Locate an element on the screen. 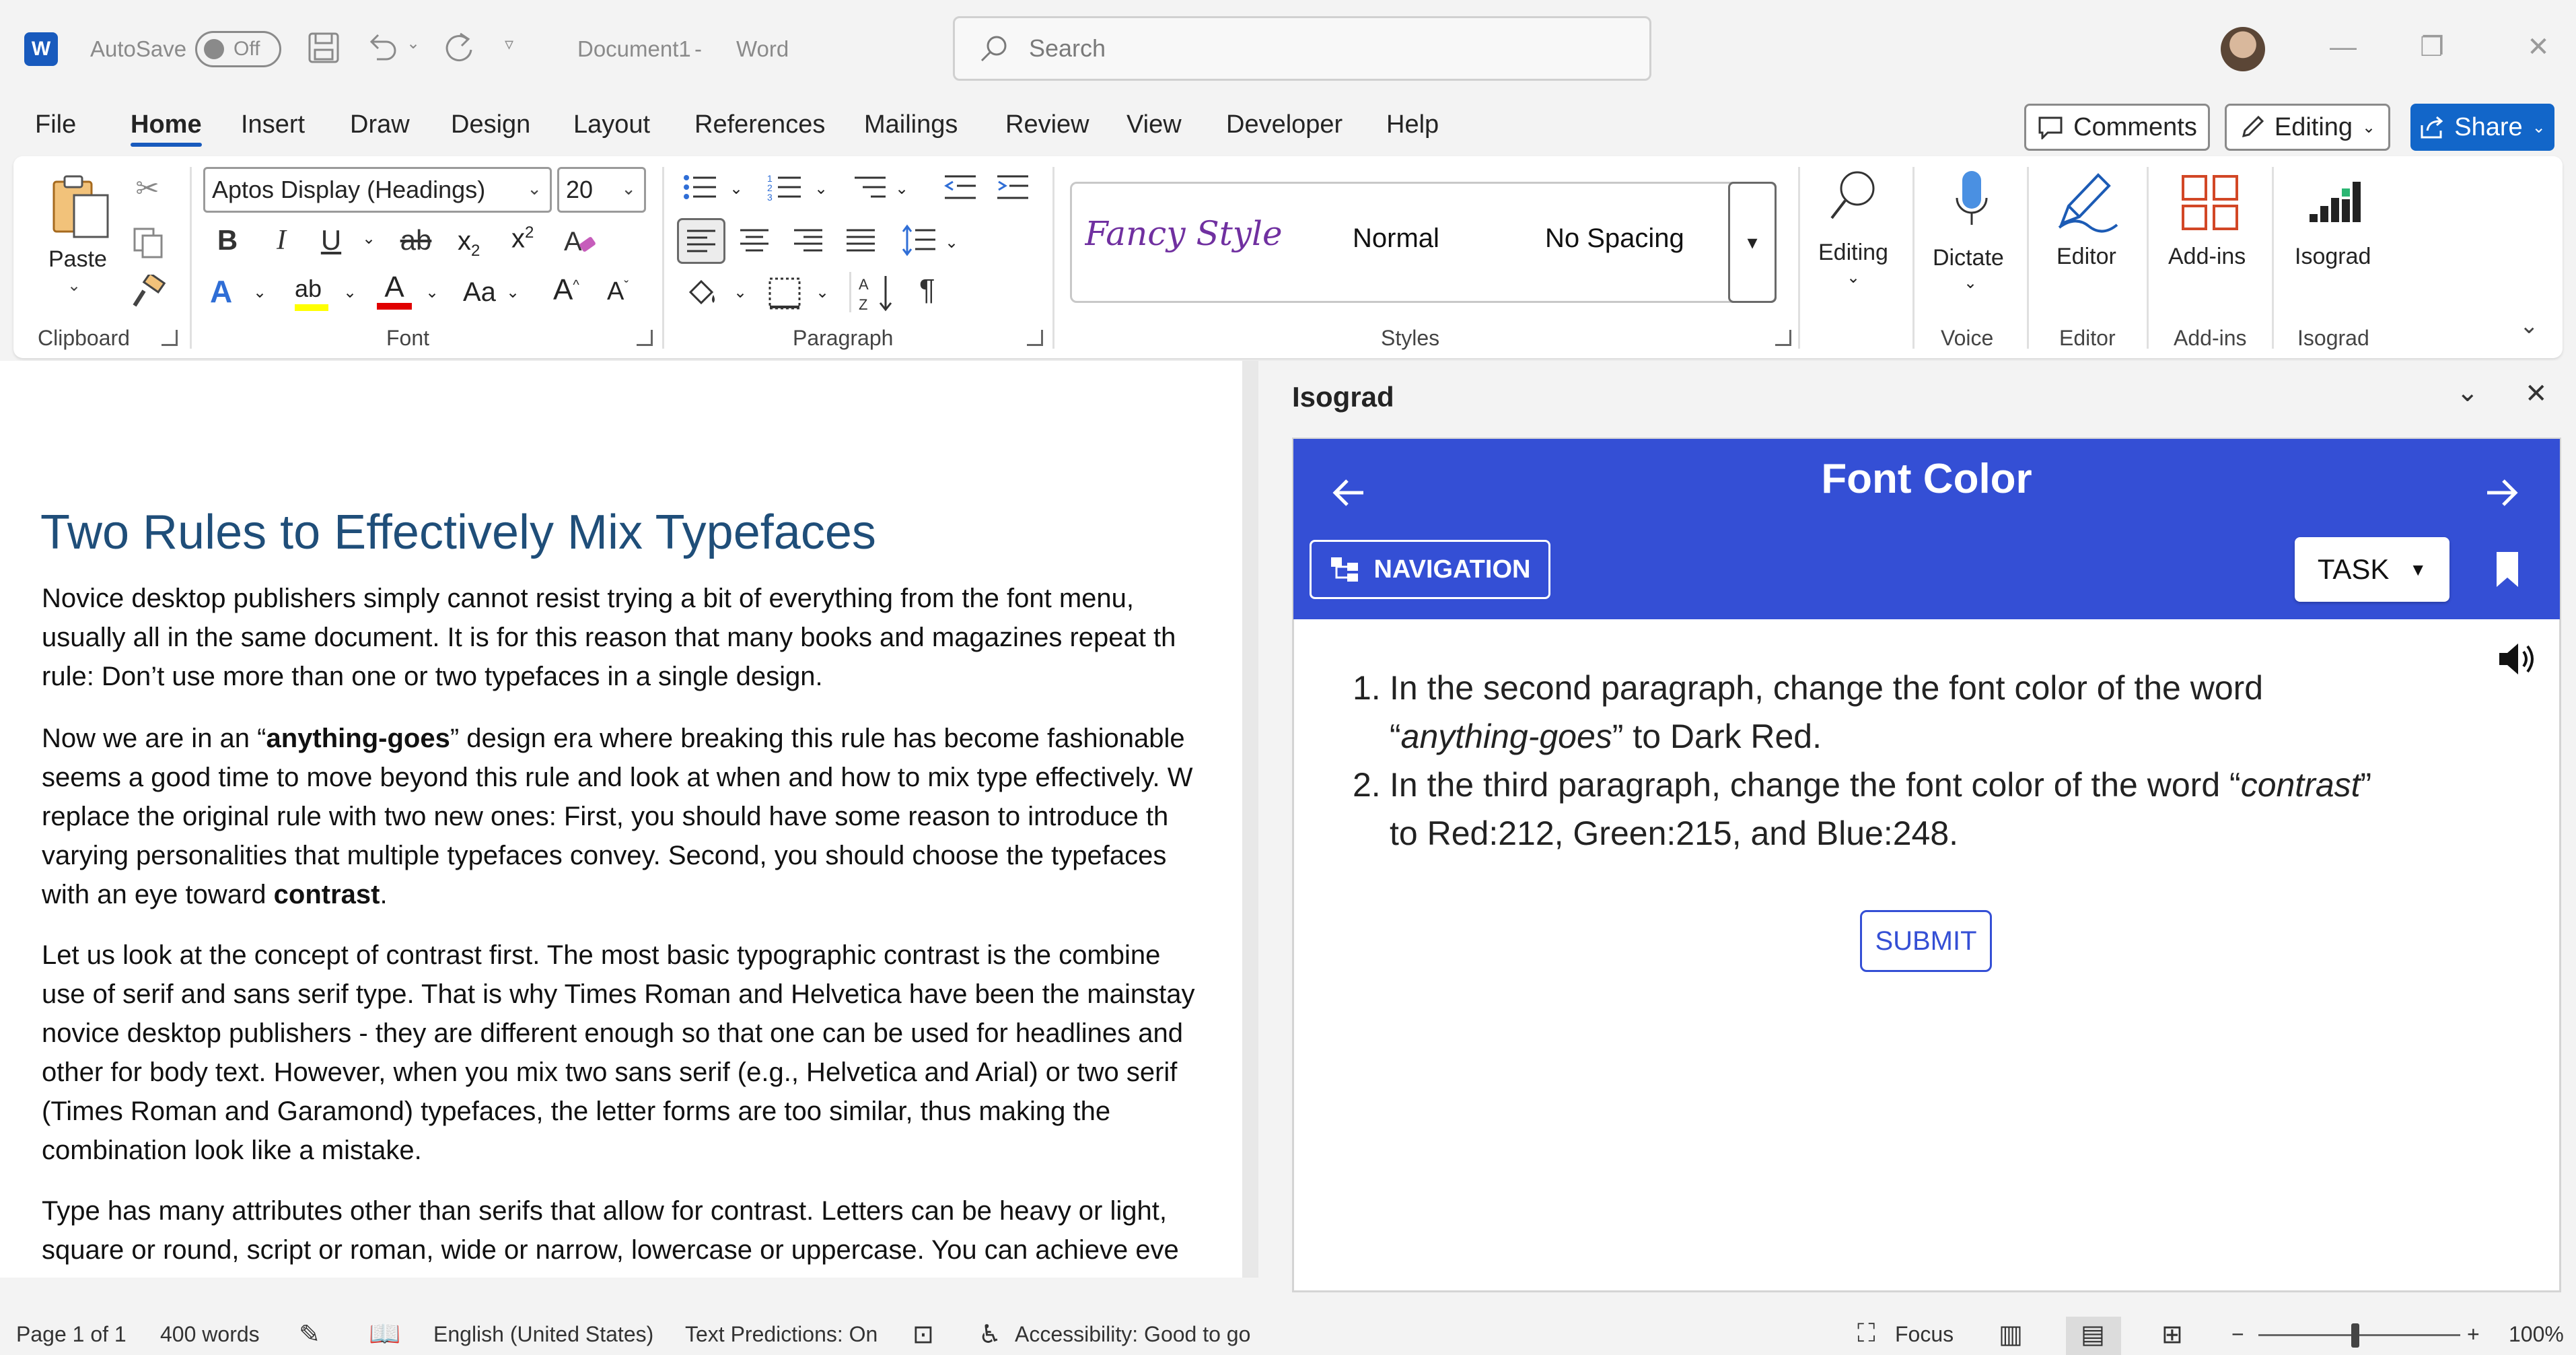 This screenshot has width=2576, height=1355. copy-icon is located at coordinates (148, 242).